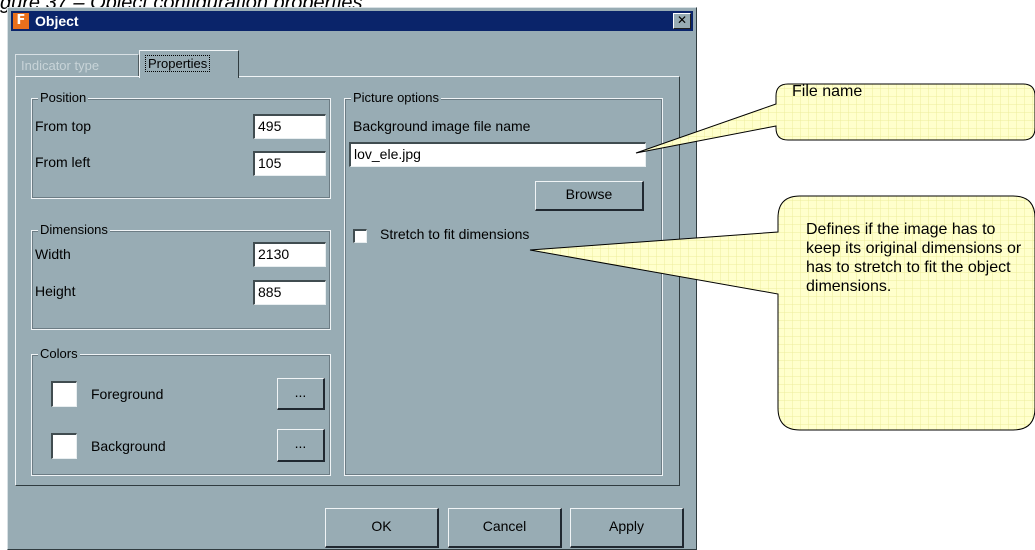 Image resolution: width=1035 pixels, height=550 pixels. Describe the element at coordinates (63, 98) in the screenshot. I see `group-legend: Position` at that location.